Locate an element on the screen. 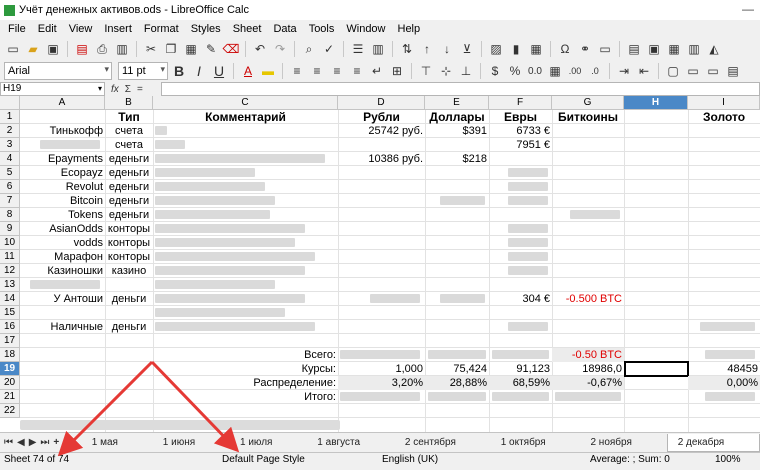 The width and height of the screenshot is (760, 470). chart-icon: ▮ is located at coordinates (516, 49).